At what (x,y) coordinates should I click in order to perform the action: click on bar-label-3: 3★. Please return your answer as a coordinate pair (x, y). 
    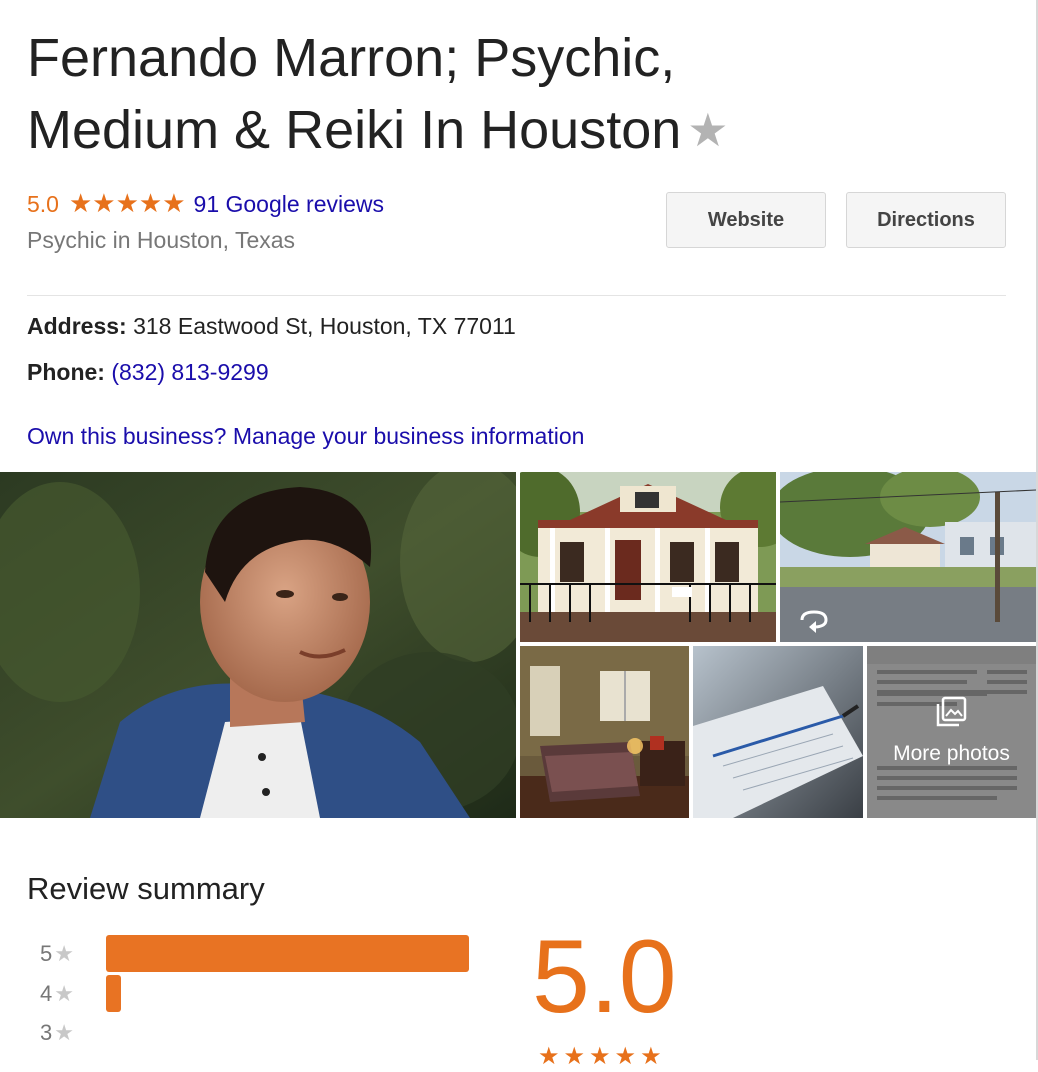
    Looking at the image, I should click on (65, 1033).